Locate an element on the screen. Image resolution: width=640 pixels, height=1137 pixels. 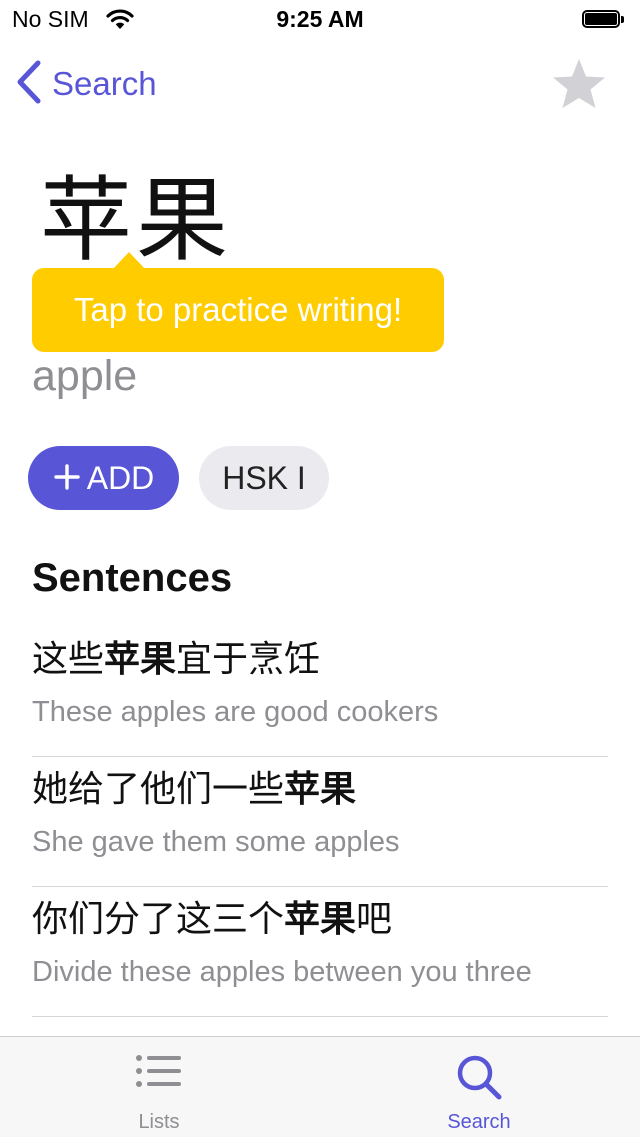
add-button-label: ADD is located at coordinates (120, 477).